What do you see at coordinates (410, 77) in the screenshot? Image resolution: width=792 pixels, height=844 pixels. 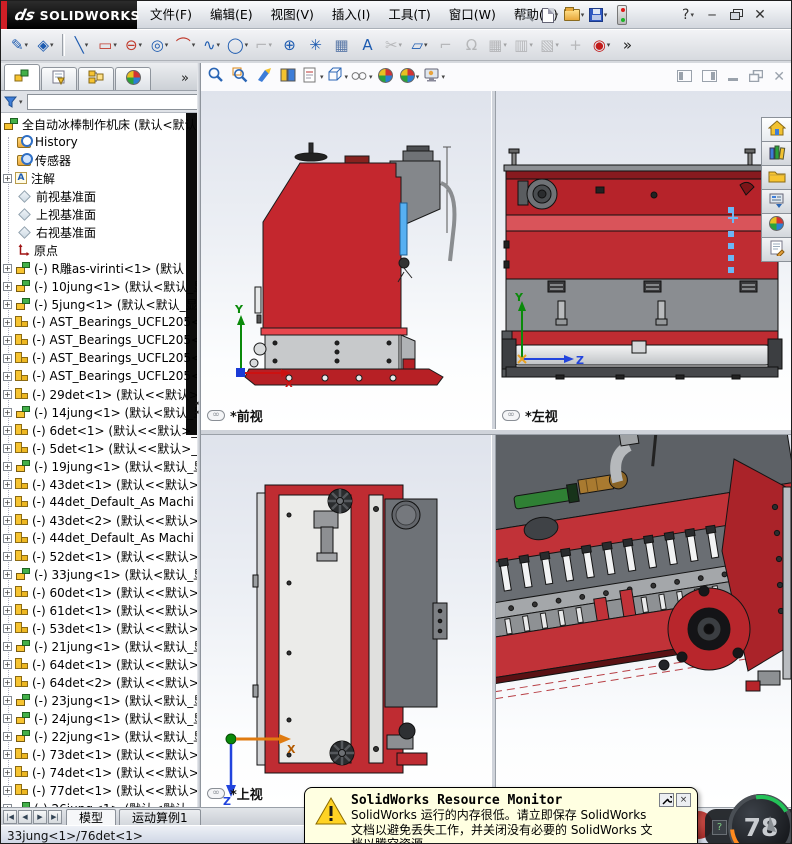 I see `apply-scene-button: ▾` at bounding box center [410, 77].